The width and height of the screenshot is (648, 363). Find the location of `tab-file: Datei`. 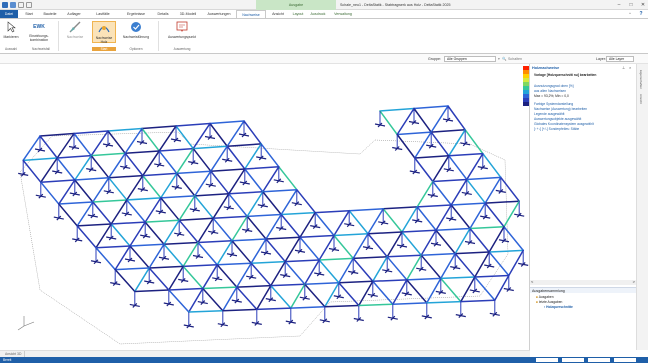

tab-file: Datei is located at coordinates (9, 14).